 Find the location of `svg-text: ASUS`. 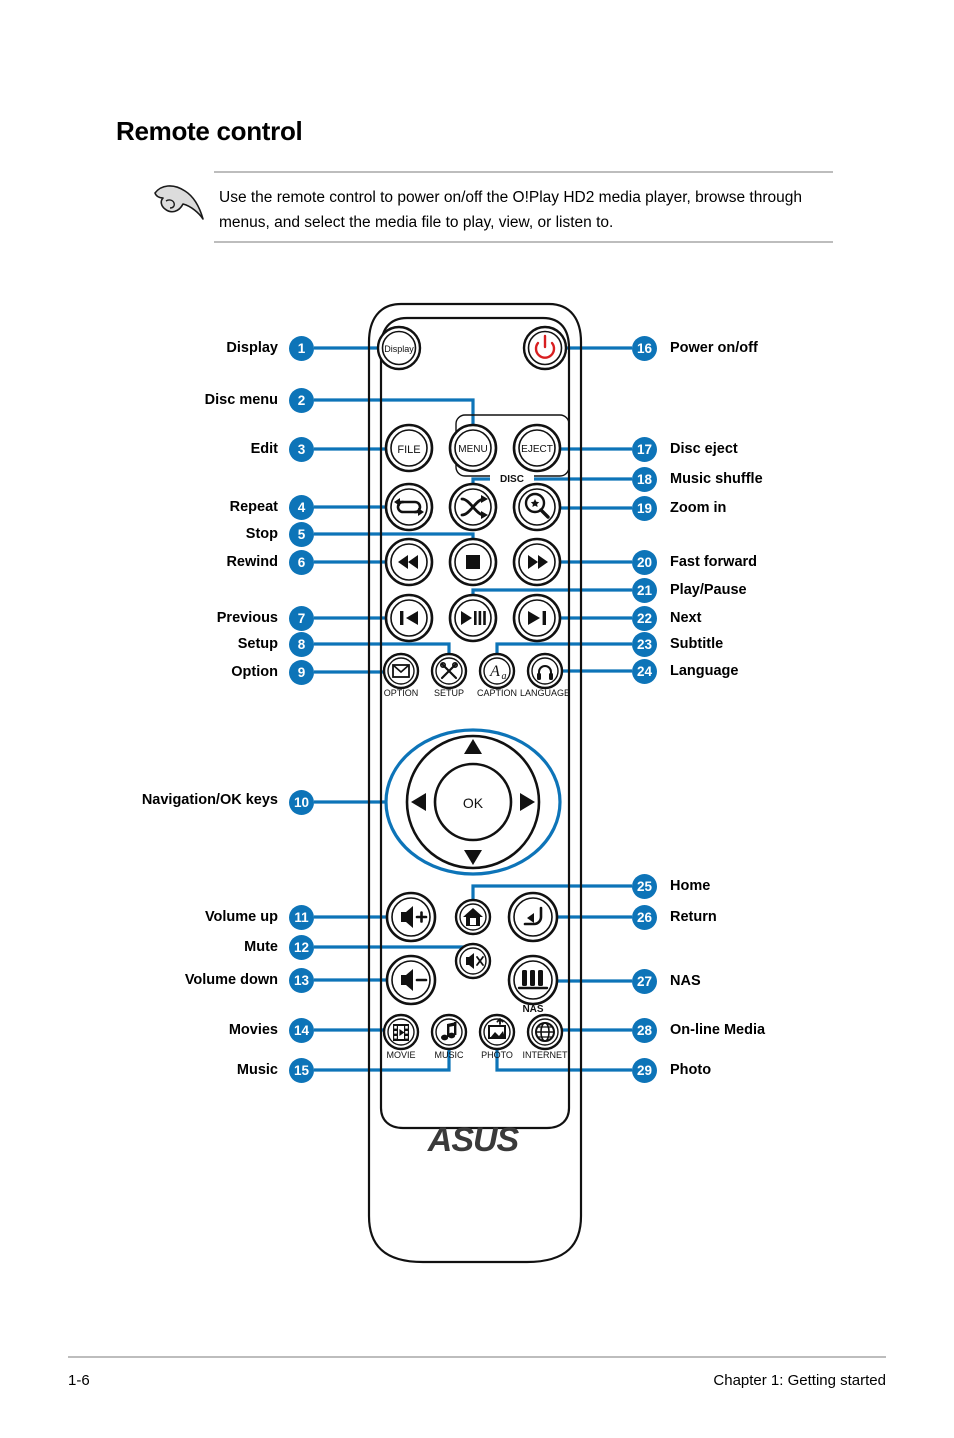

svg-text: ASUS is located at coordinates (473, 1140).